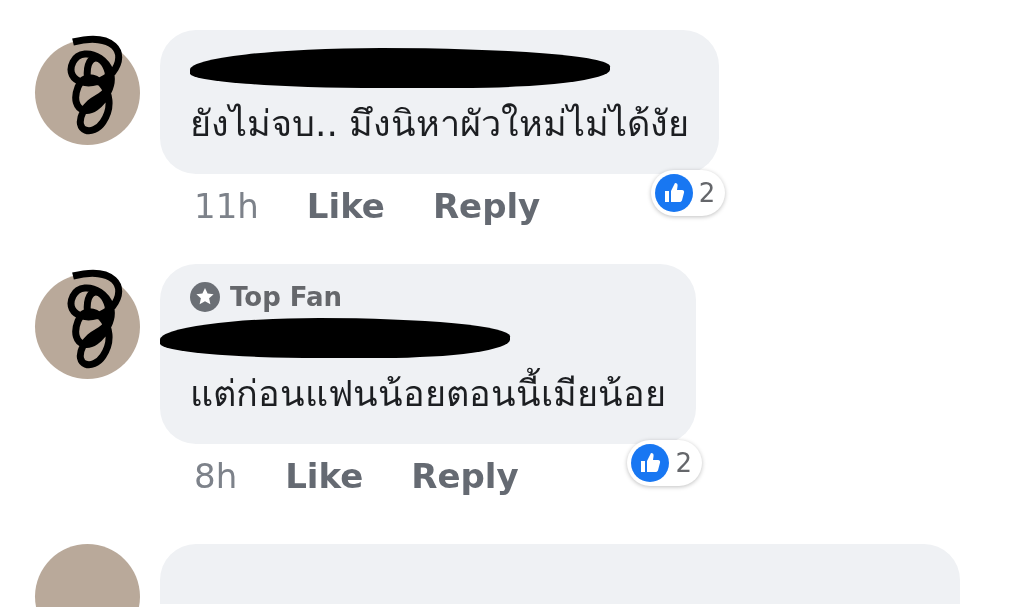 The image size is (1024, 607). I want to click on comment-text: ยังไม่จบ.. มึงนิหาผัวใหม่ไม่ได้งัย, so click(440, 124).